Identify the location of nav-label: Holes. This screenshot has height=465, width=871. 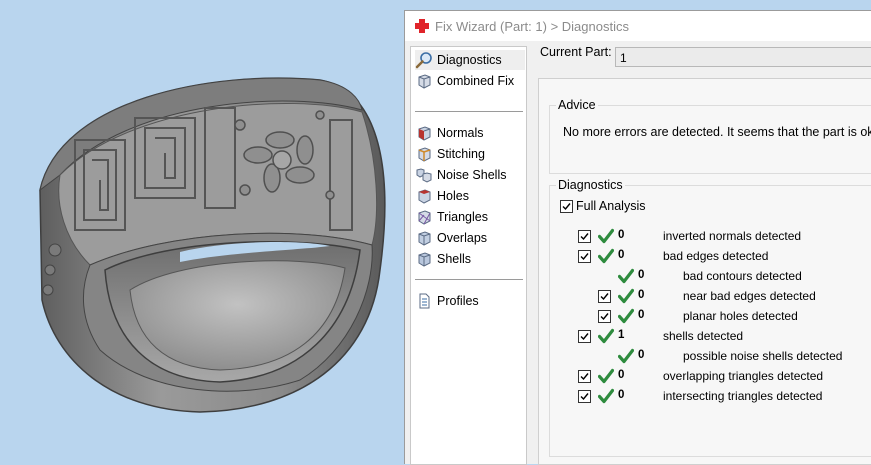
(453, 196).